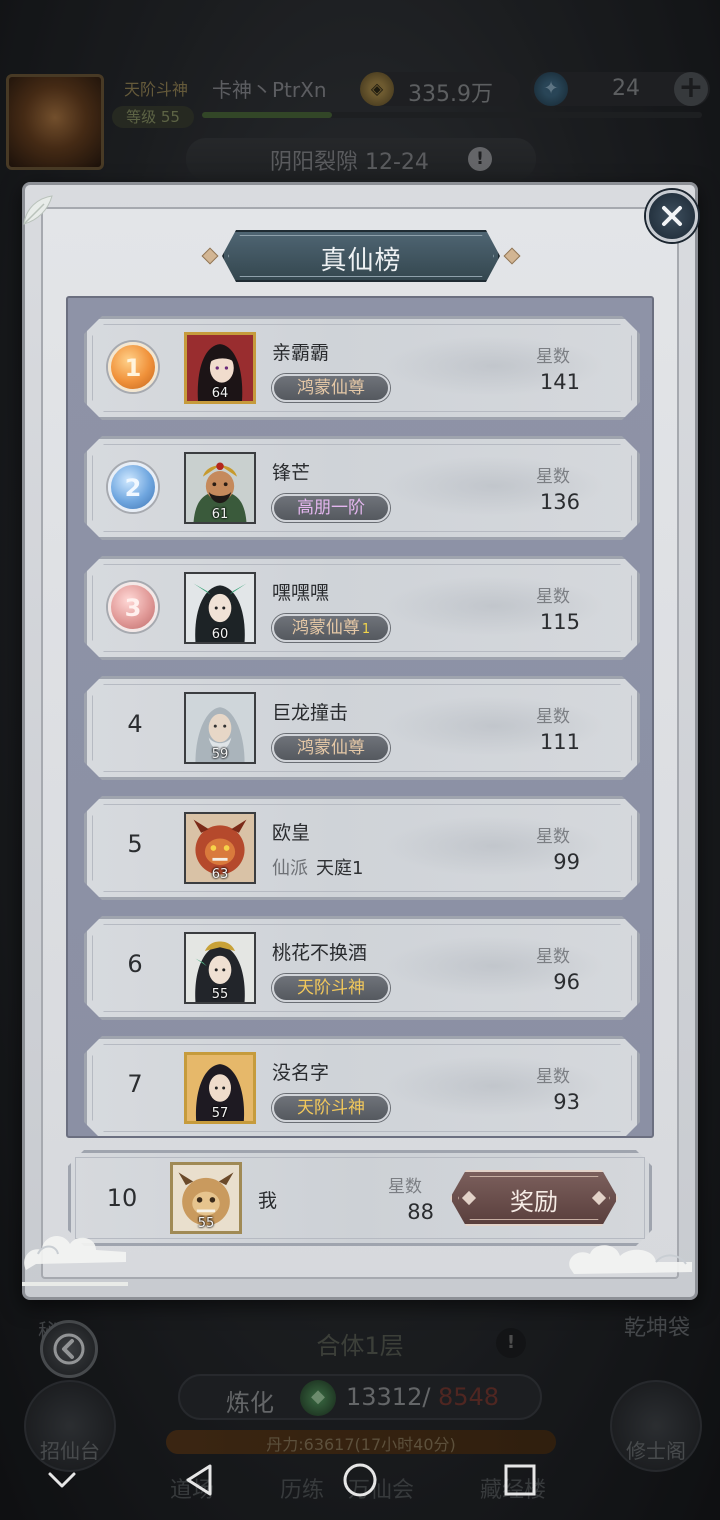 The height and width of the screenshot is (1520, 720). What do you see at coordinates (566, 862) in the screenshot?
I see `stars-value: 99` at bounding box center [566, 862].